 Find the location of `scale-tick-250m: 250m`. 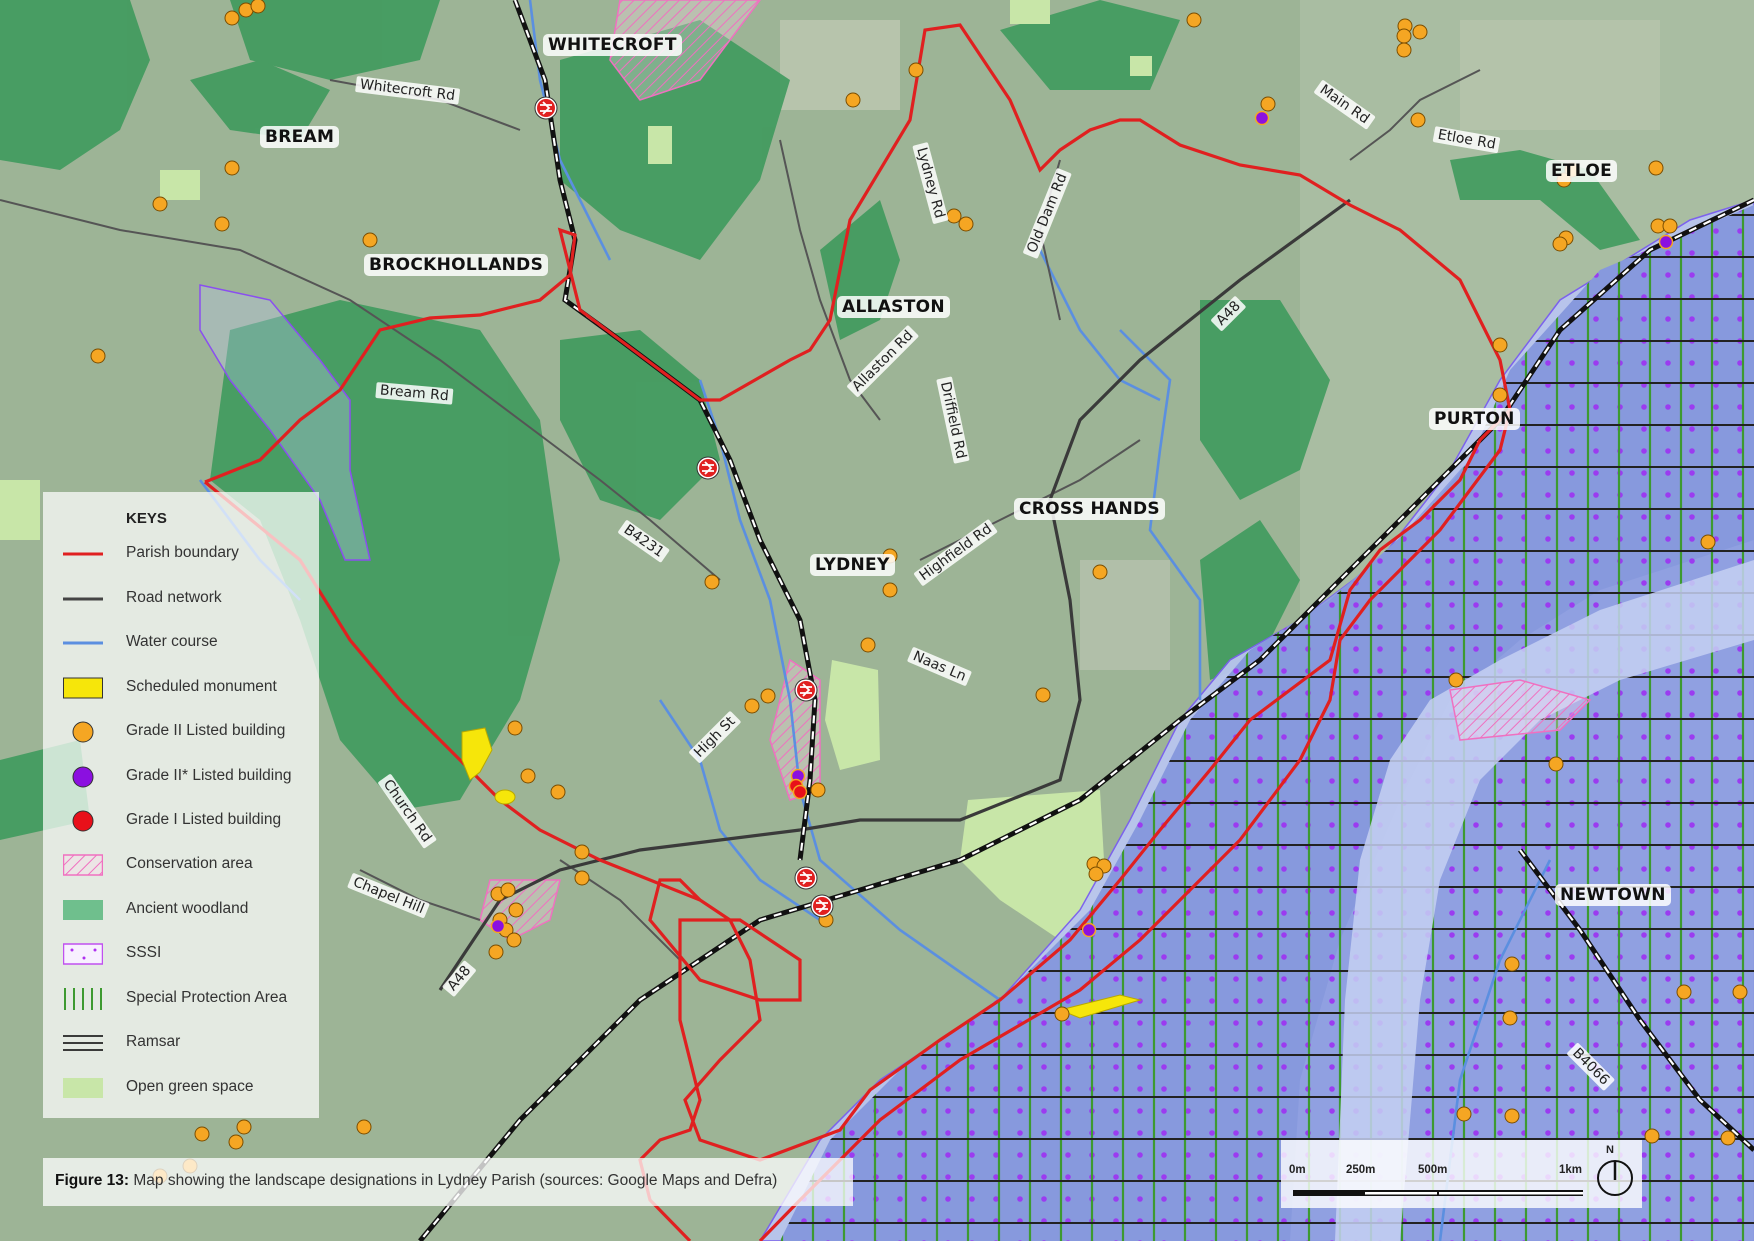

scale-tick-250m: 250m is located at coordinates (1361, 1170).